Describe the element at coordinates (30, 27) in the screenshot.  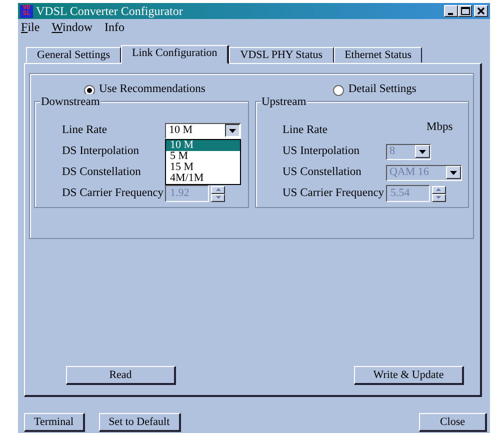
I see `menu-item: File` at that location.